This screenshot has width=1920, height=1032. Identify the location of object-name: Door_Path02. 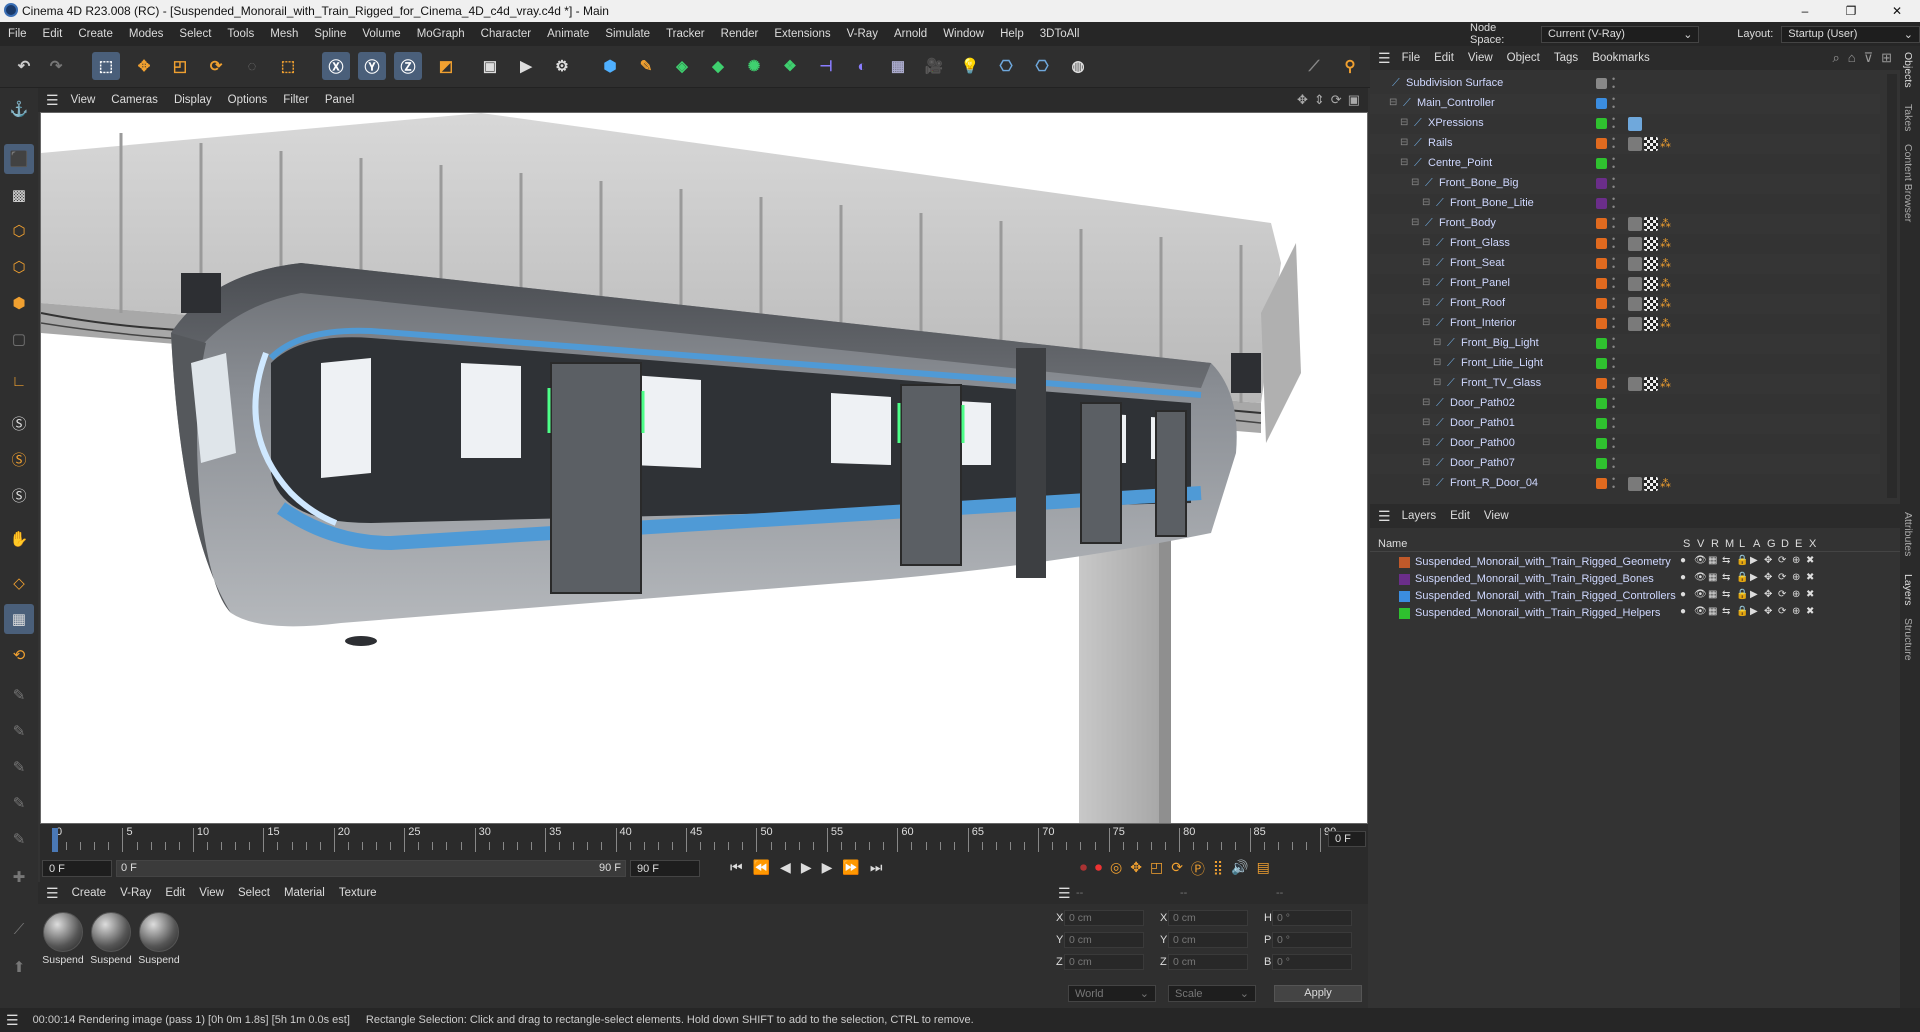
(1482, 403).